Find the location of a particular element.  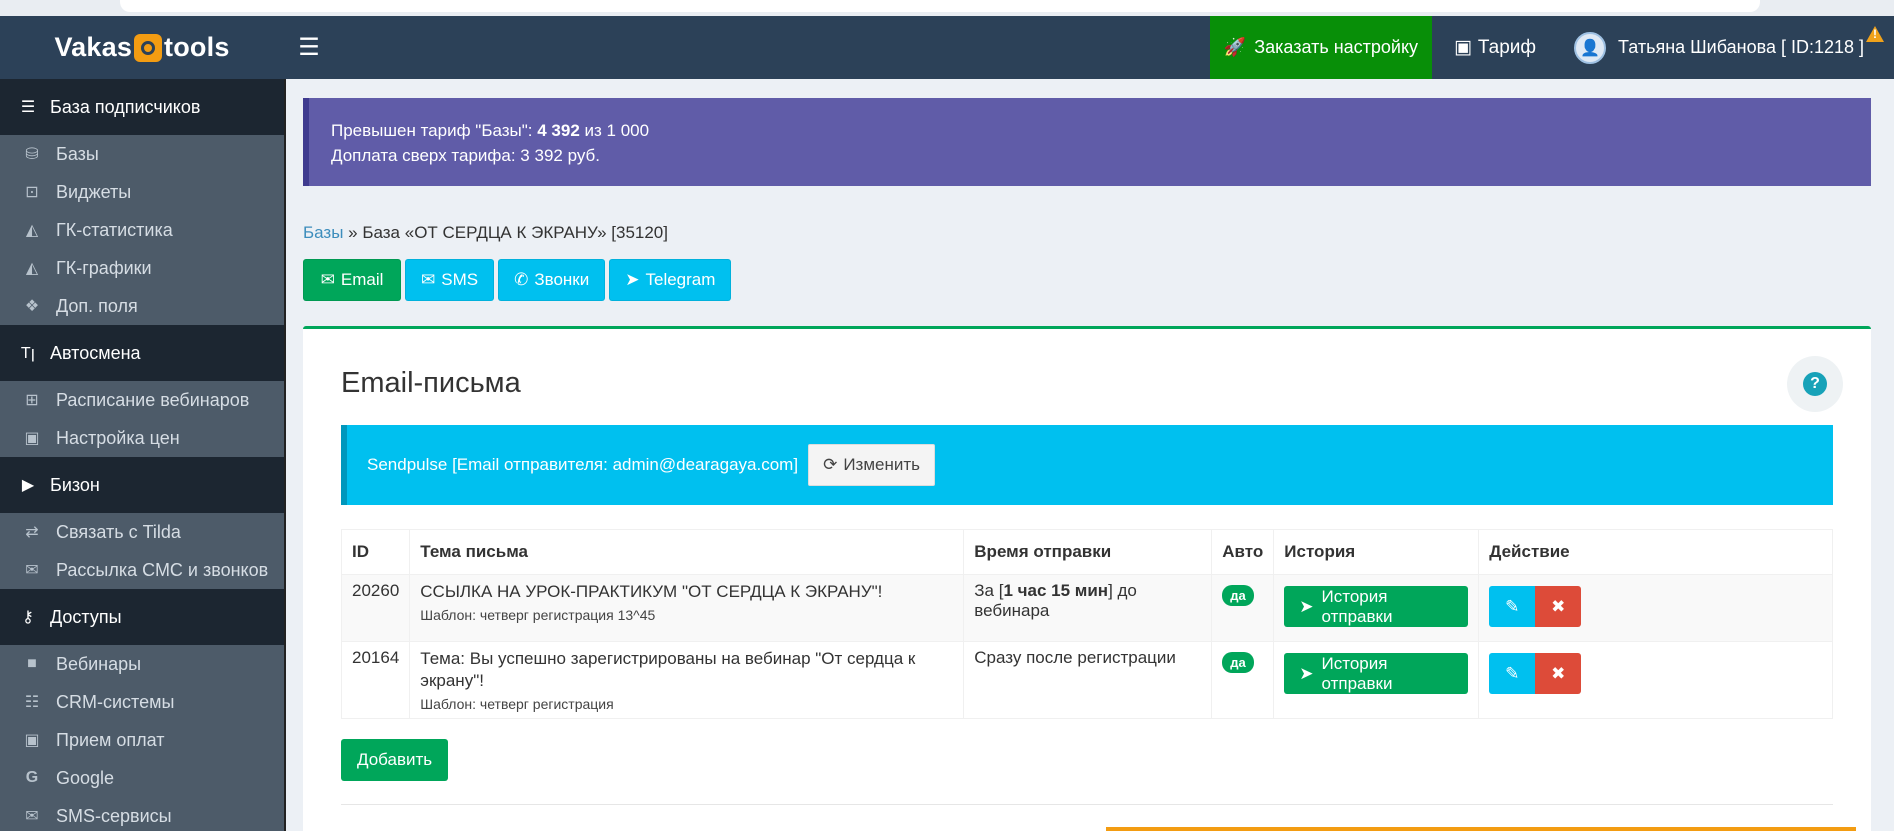

widget-icon: ⊡ is located at coordinates (32, 192).